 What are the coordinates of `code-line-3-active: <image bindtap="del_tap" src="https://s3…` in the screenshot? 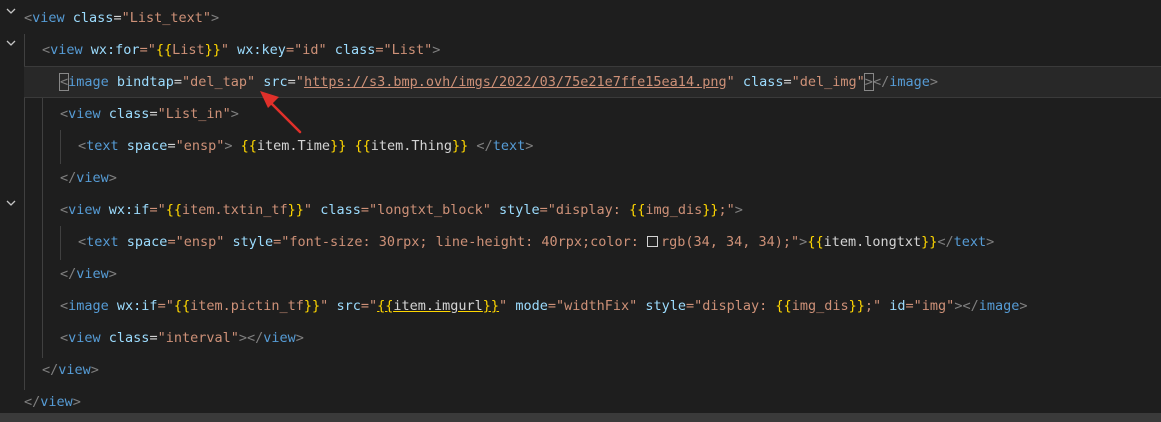 It's located at (592, 82).